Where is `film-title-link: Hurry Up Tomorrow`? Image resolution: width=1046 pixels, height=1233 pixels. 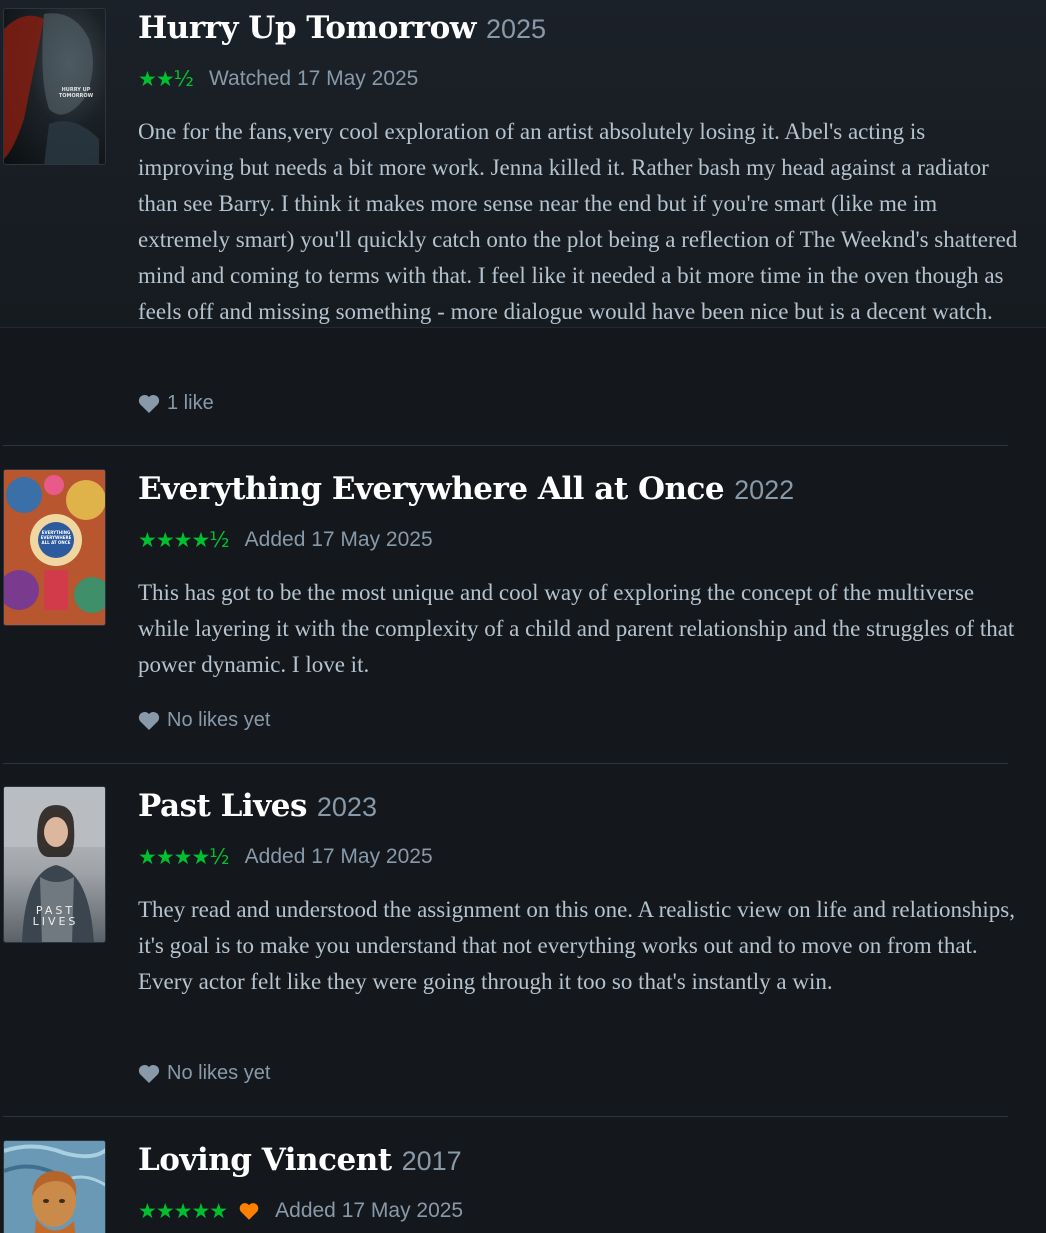 film-title-link: Hurry Up Tomorrow is located at coordinates (307, 28).